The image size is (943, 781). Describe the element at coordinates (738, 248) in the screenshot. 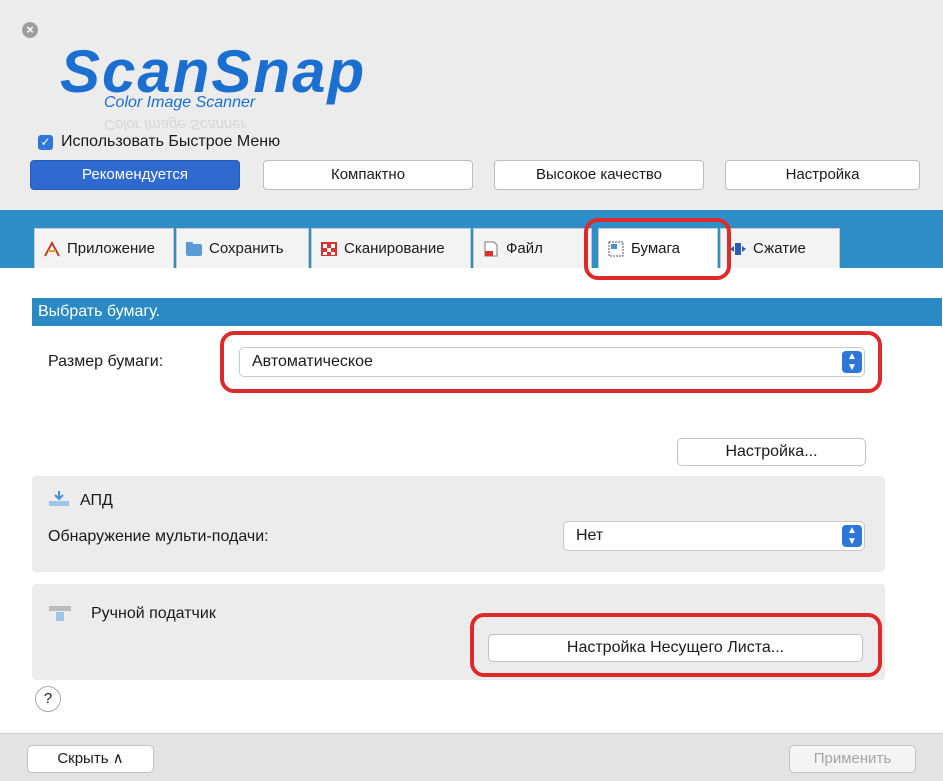

I see `compression-icon` at that location.